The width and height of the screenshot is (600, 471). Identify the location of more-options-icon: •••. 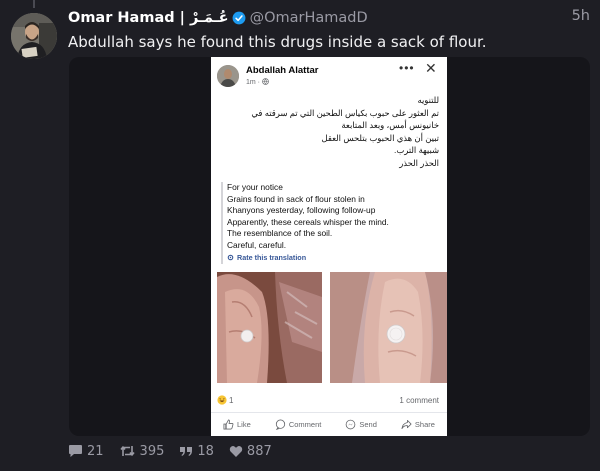
(407, 68).